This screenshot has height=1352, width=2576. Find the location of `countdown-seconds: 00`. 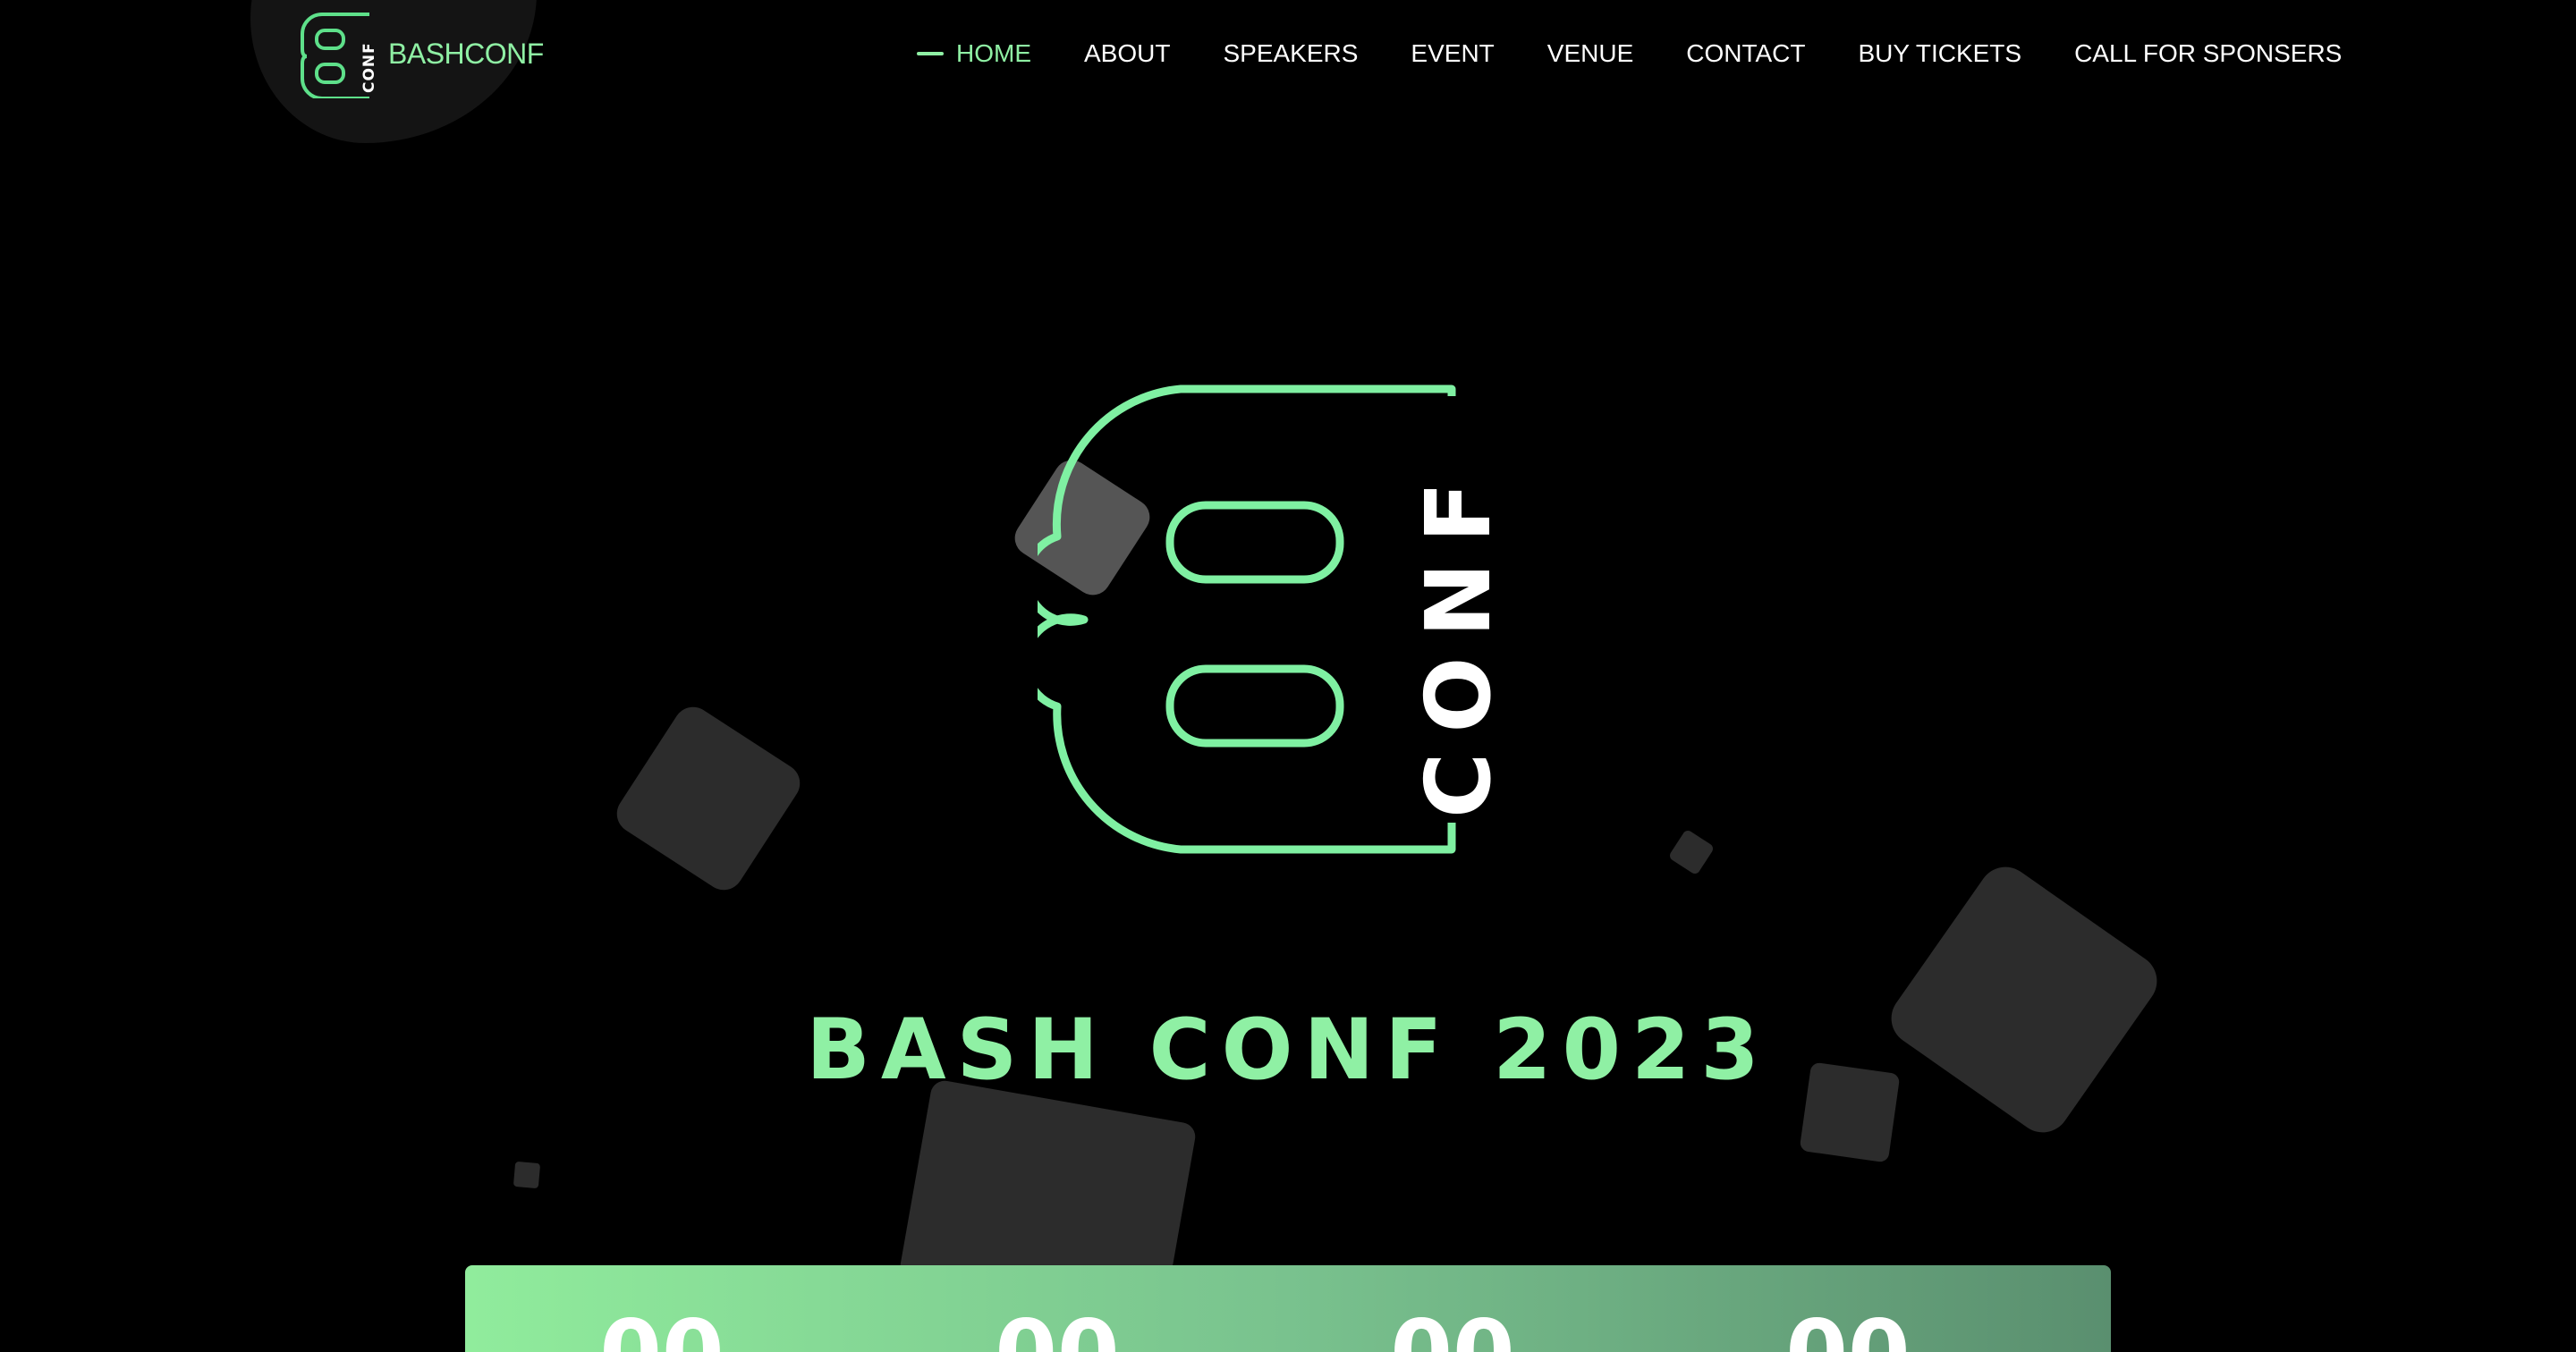

countdown-seconds: 00 is located at coordinates (1847, 1330).